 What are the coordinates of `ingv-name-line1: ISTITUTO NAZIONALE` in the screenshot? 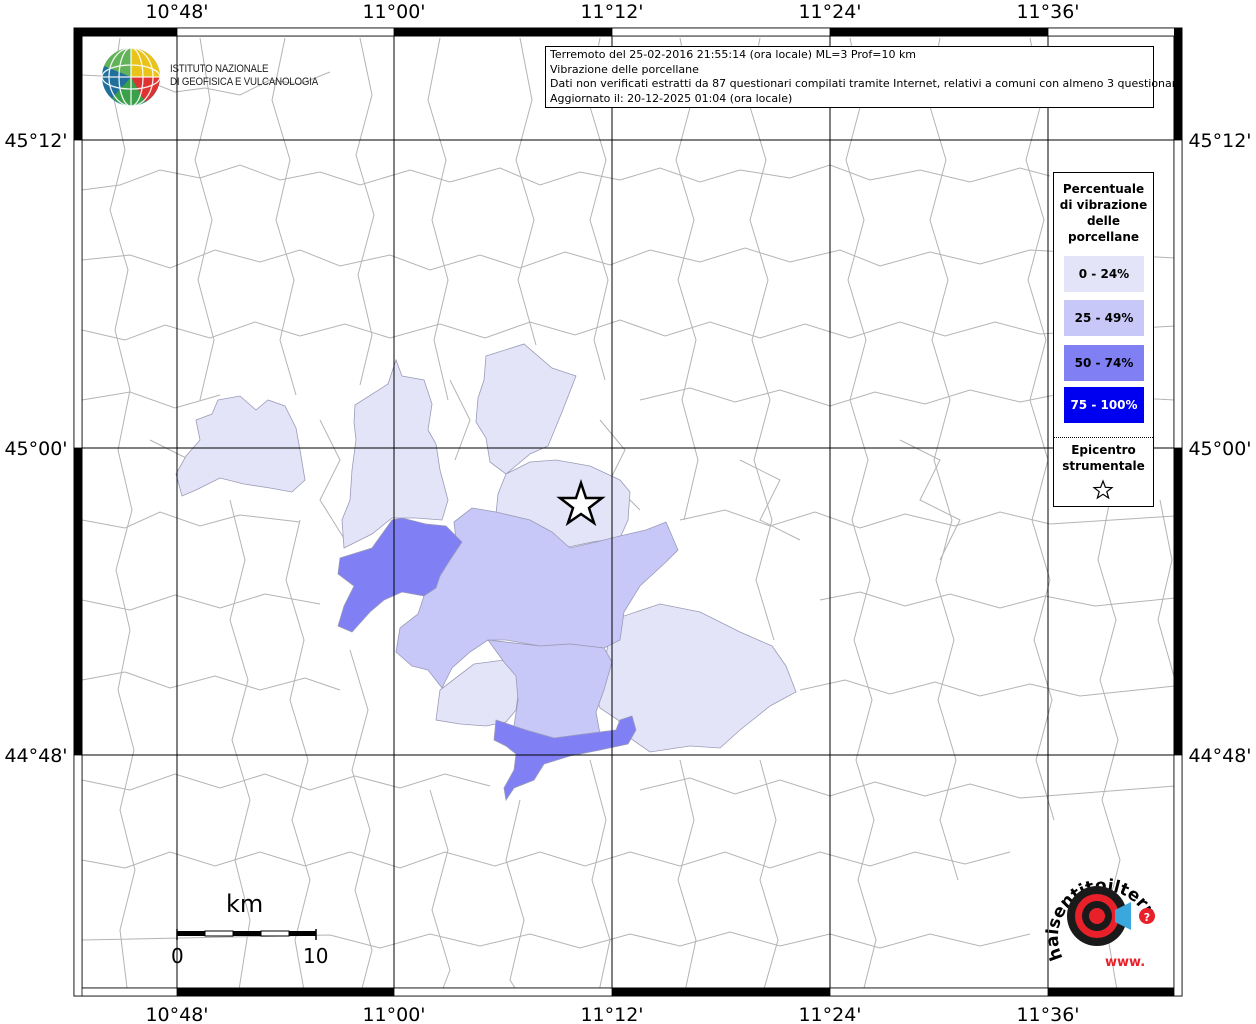 It's located at (219, 69).